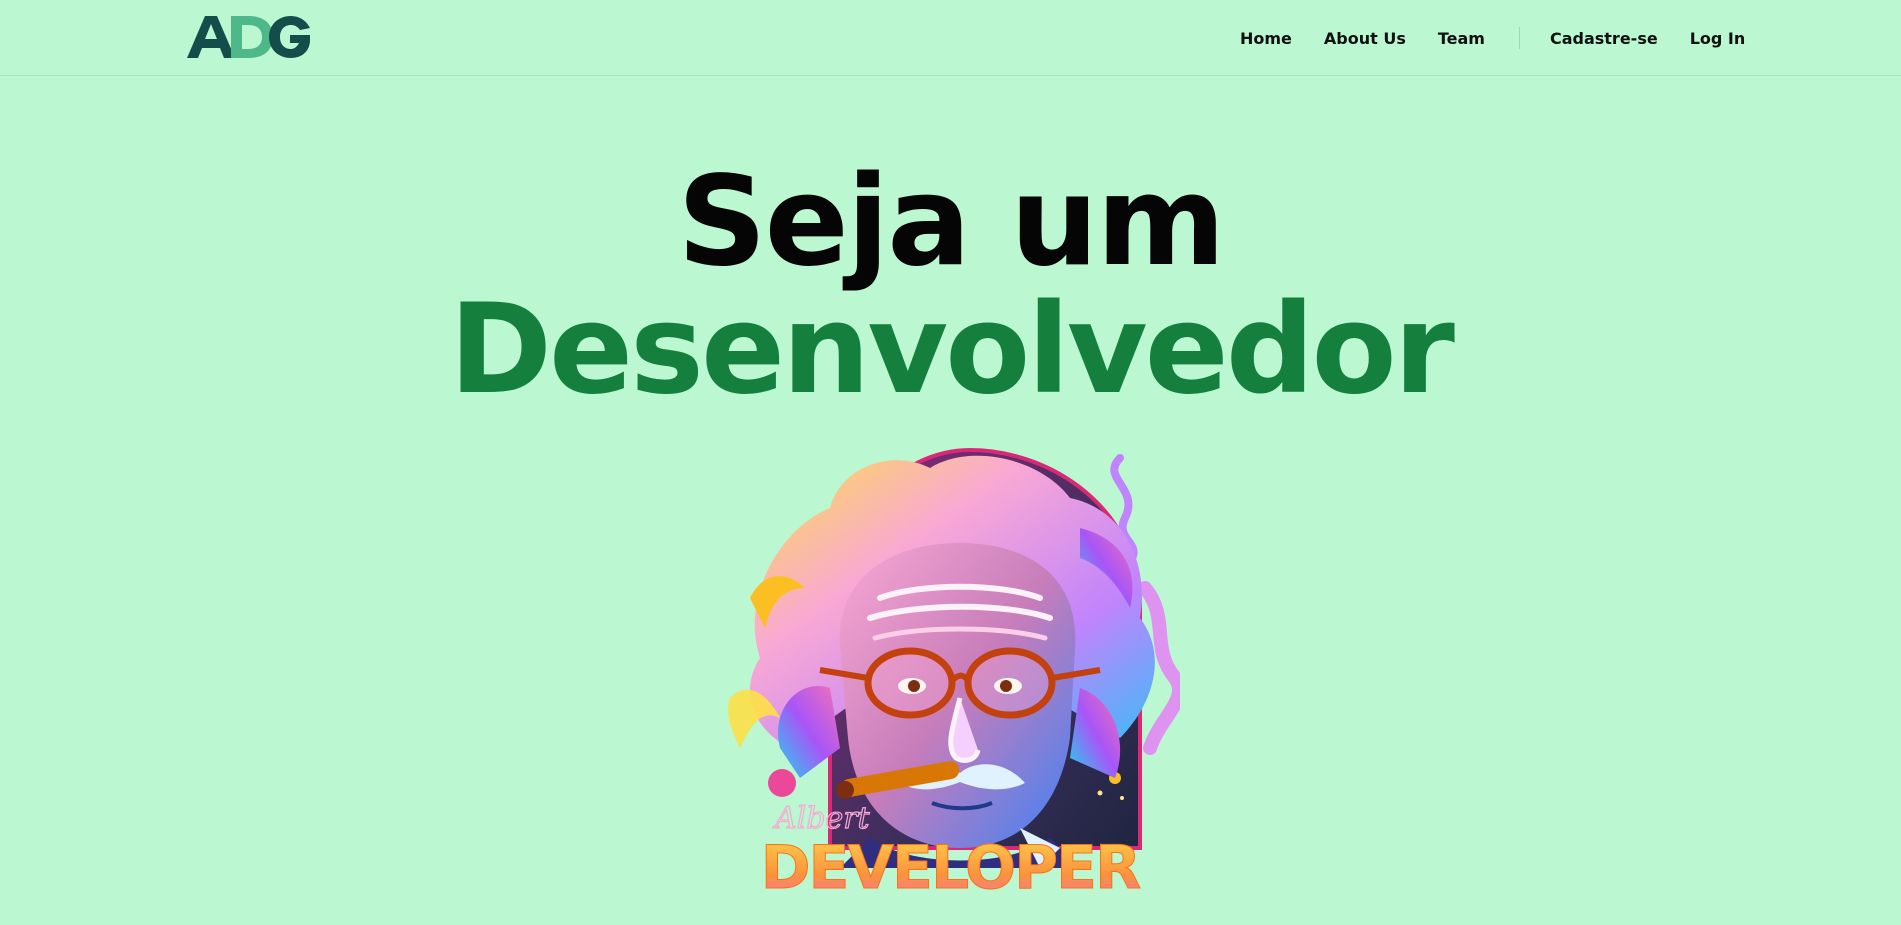  I want to click on hero-heading-line1: Seja um, so click(951, 222).